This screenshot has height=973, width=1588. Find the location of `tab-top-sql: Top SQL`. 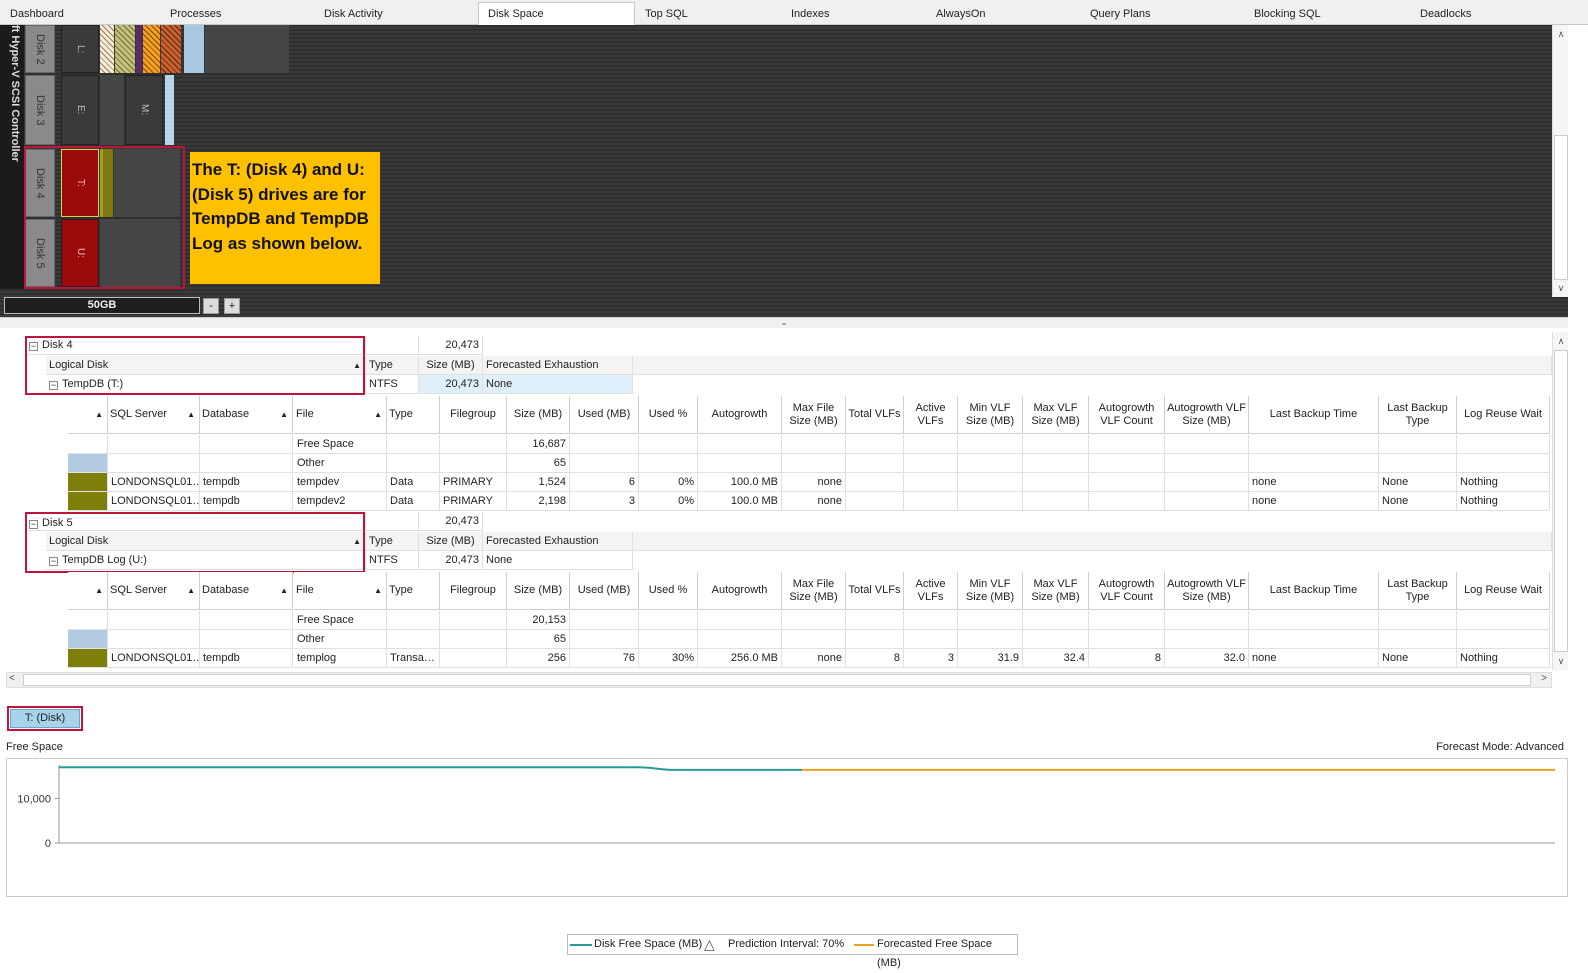

tab-top-sql: Top SQL is located at coordinates (666, 14).